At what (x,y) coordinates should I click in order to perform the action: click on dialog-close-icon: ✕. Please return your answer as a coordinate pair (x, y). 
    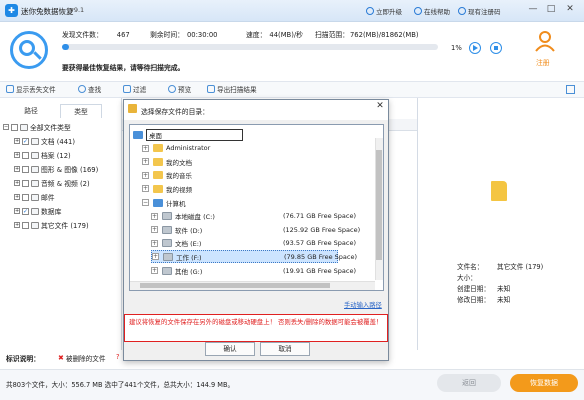
    Looking at the image, I should click on (380, 107).